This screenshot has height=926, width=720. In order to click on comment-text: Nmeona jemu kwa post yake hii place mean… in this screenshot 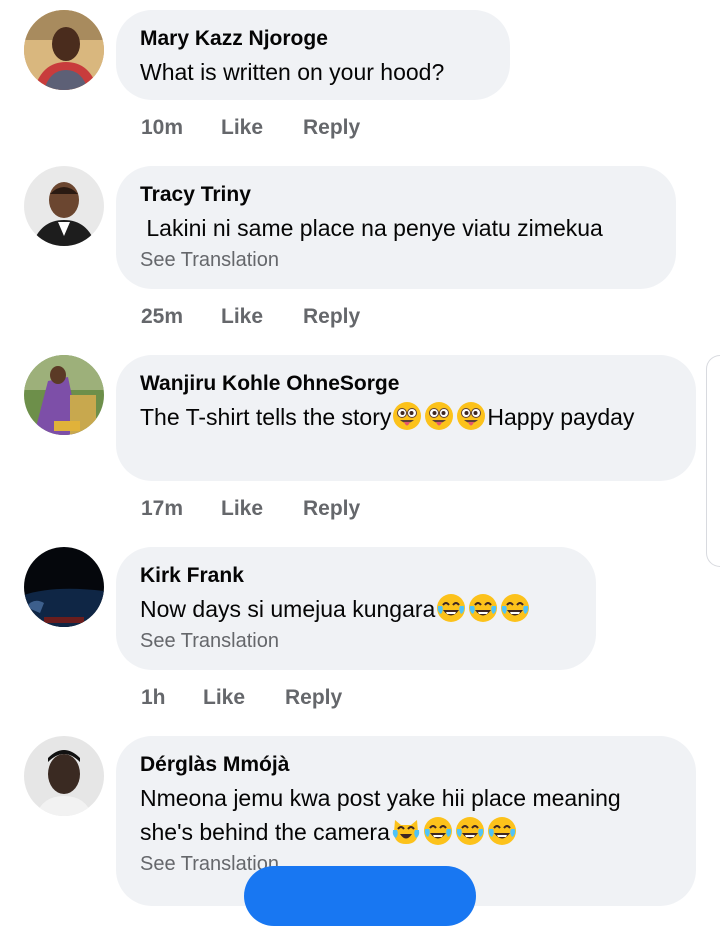, I will do `click(406, 815)`.